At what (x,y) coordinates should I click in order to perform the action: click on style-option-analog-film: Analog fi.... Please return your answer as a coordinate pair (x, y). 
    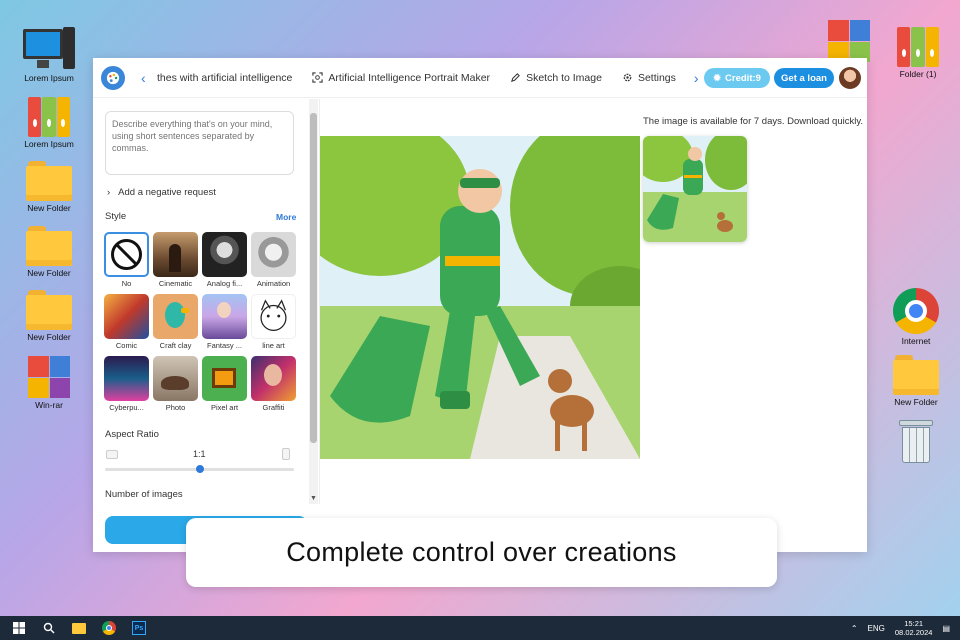
    Looking at the image, I should click on (224, 260).